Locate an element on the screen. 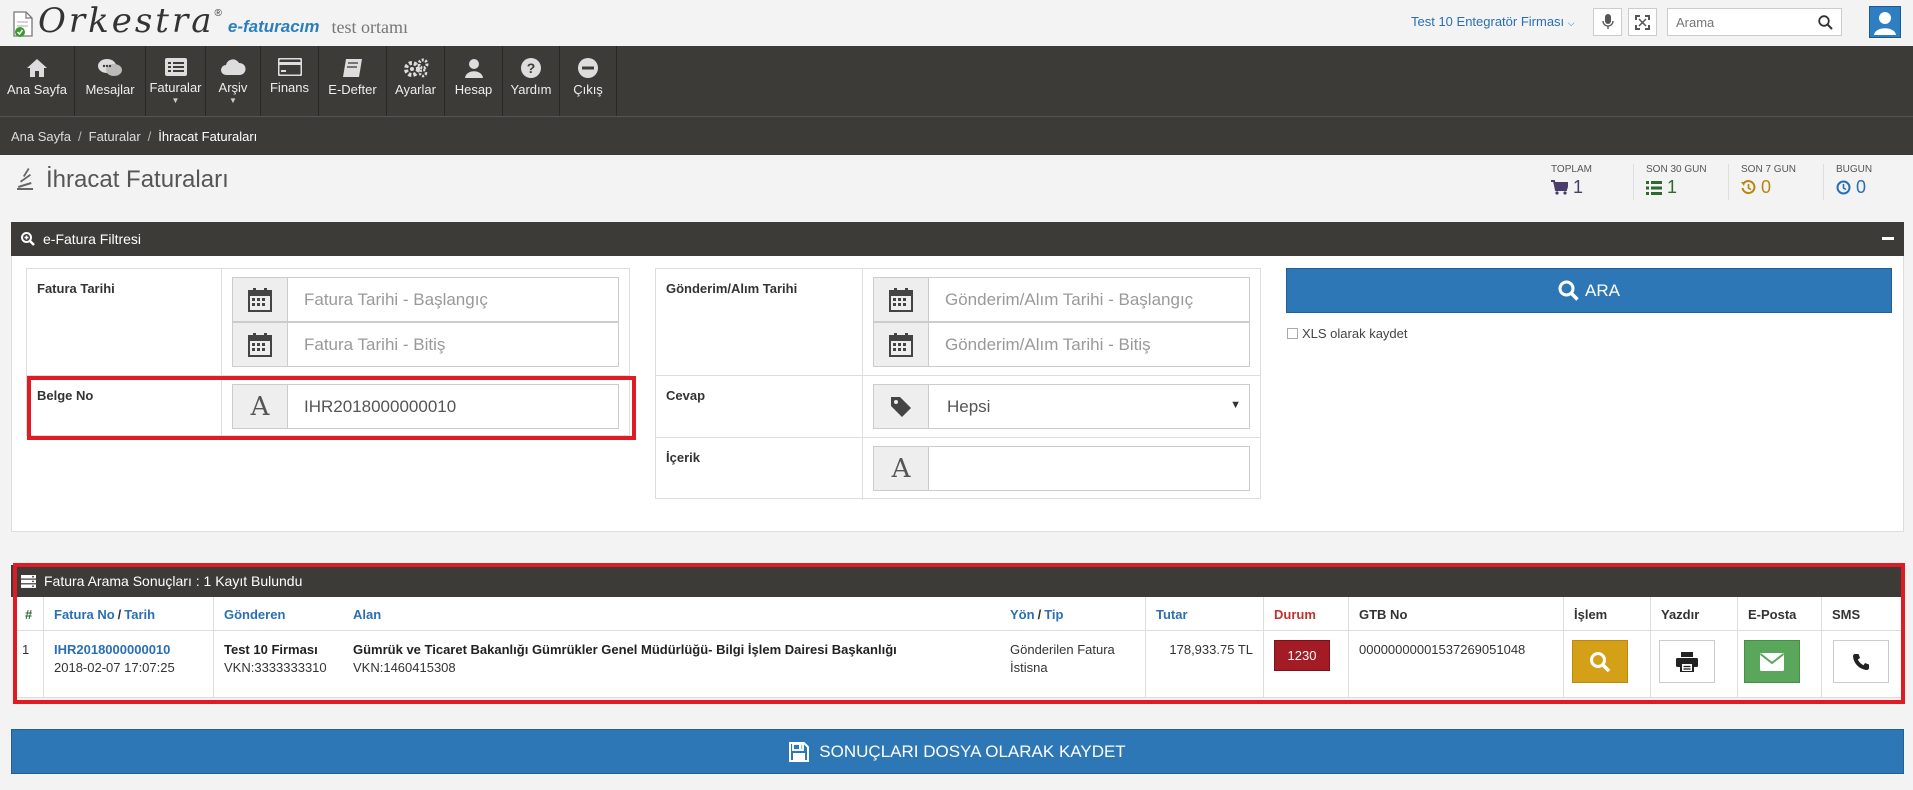  tag-icon is located at coordinates (901, 406).